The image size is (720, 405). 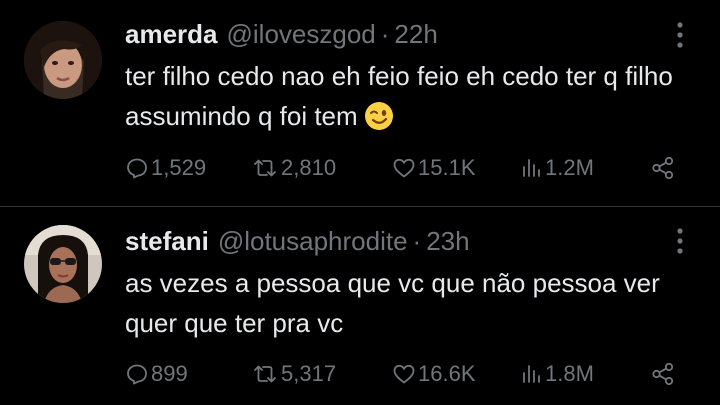 I want to click on view-count: 1.2M, so click(x=569, y=167).